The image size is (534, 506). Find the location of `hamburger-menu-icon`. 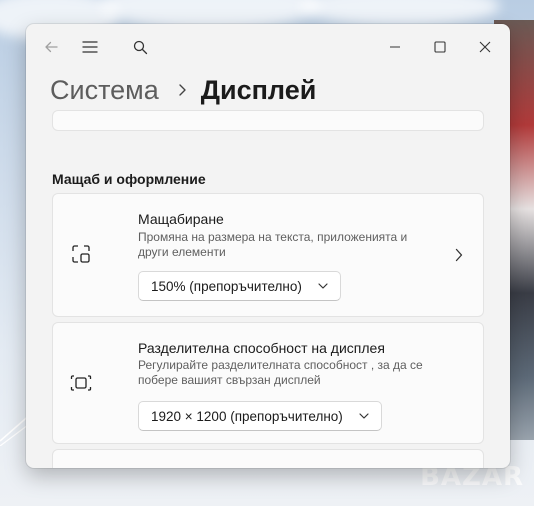

hamburger-menu-icon is located at coordinates (90, 47).